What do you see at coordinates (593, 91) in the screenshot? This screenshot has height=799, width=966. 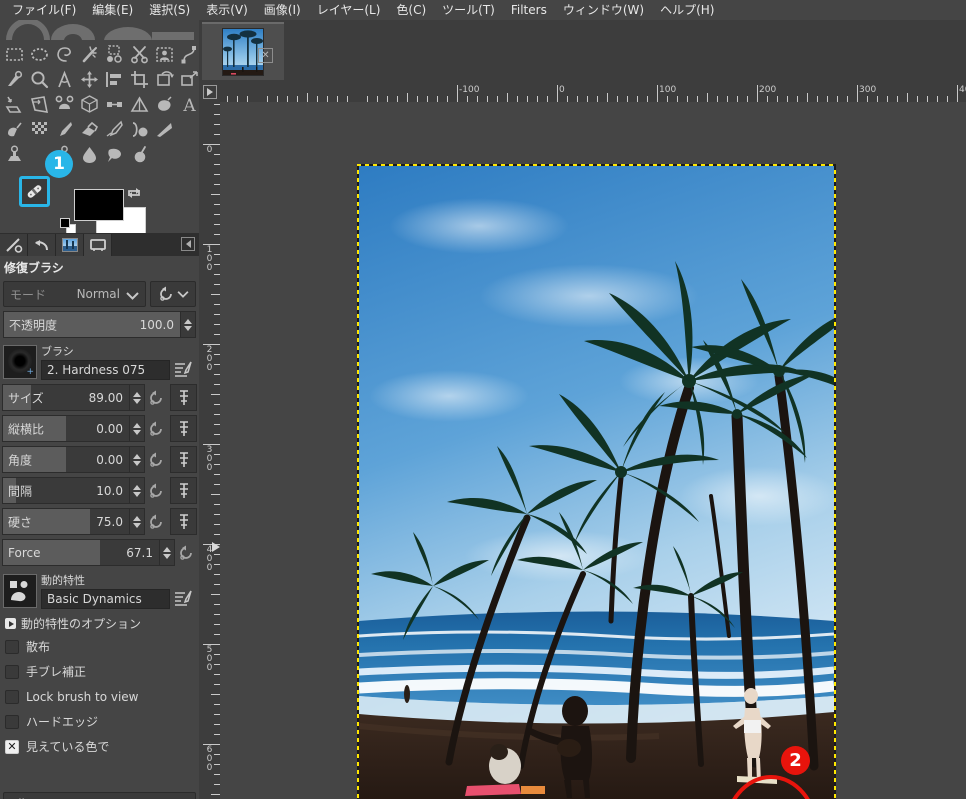 I see `horizontal-ruler: -100 0 100 200 300 400` at bounding box center [593, 91].